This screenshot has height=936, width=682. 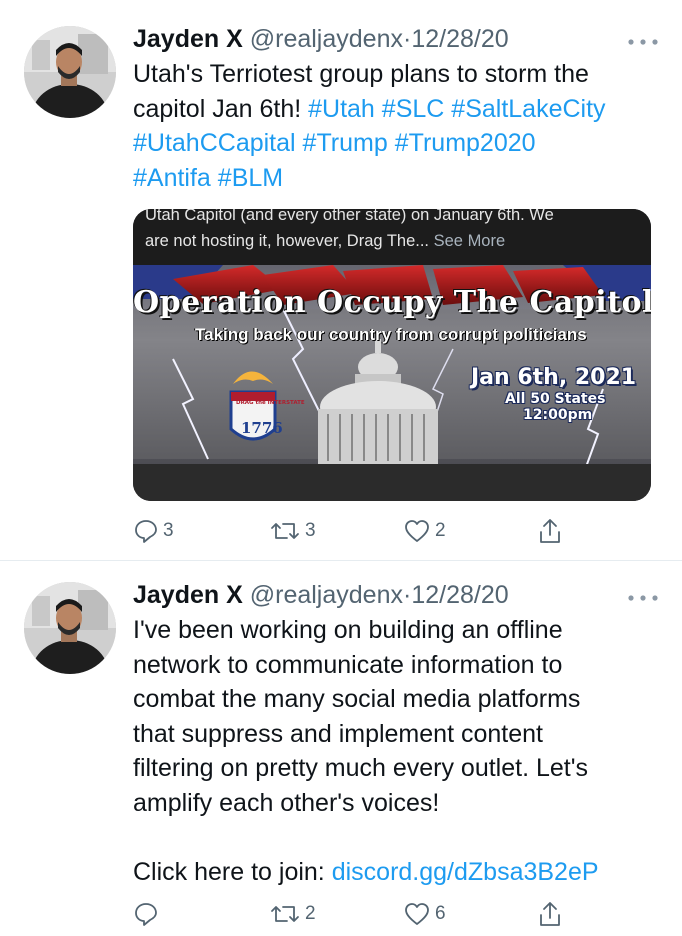 I want to click on tweet-text-span: combat the many social media platforms, so click(x=357, y=699).